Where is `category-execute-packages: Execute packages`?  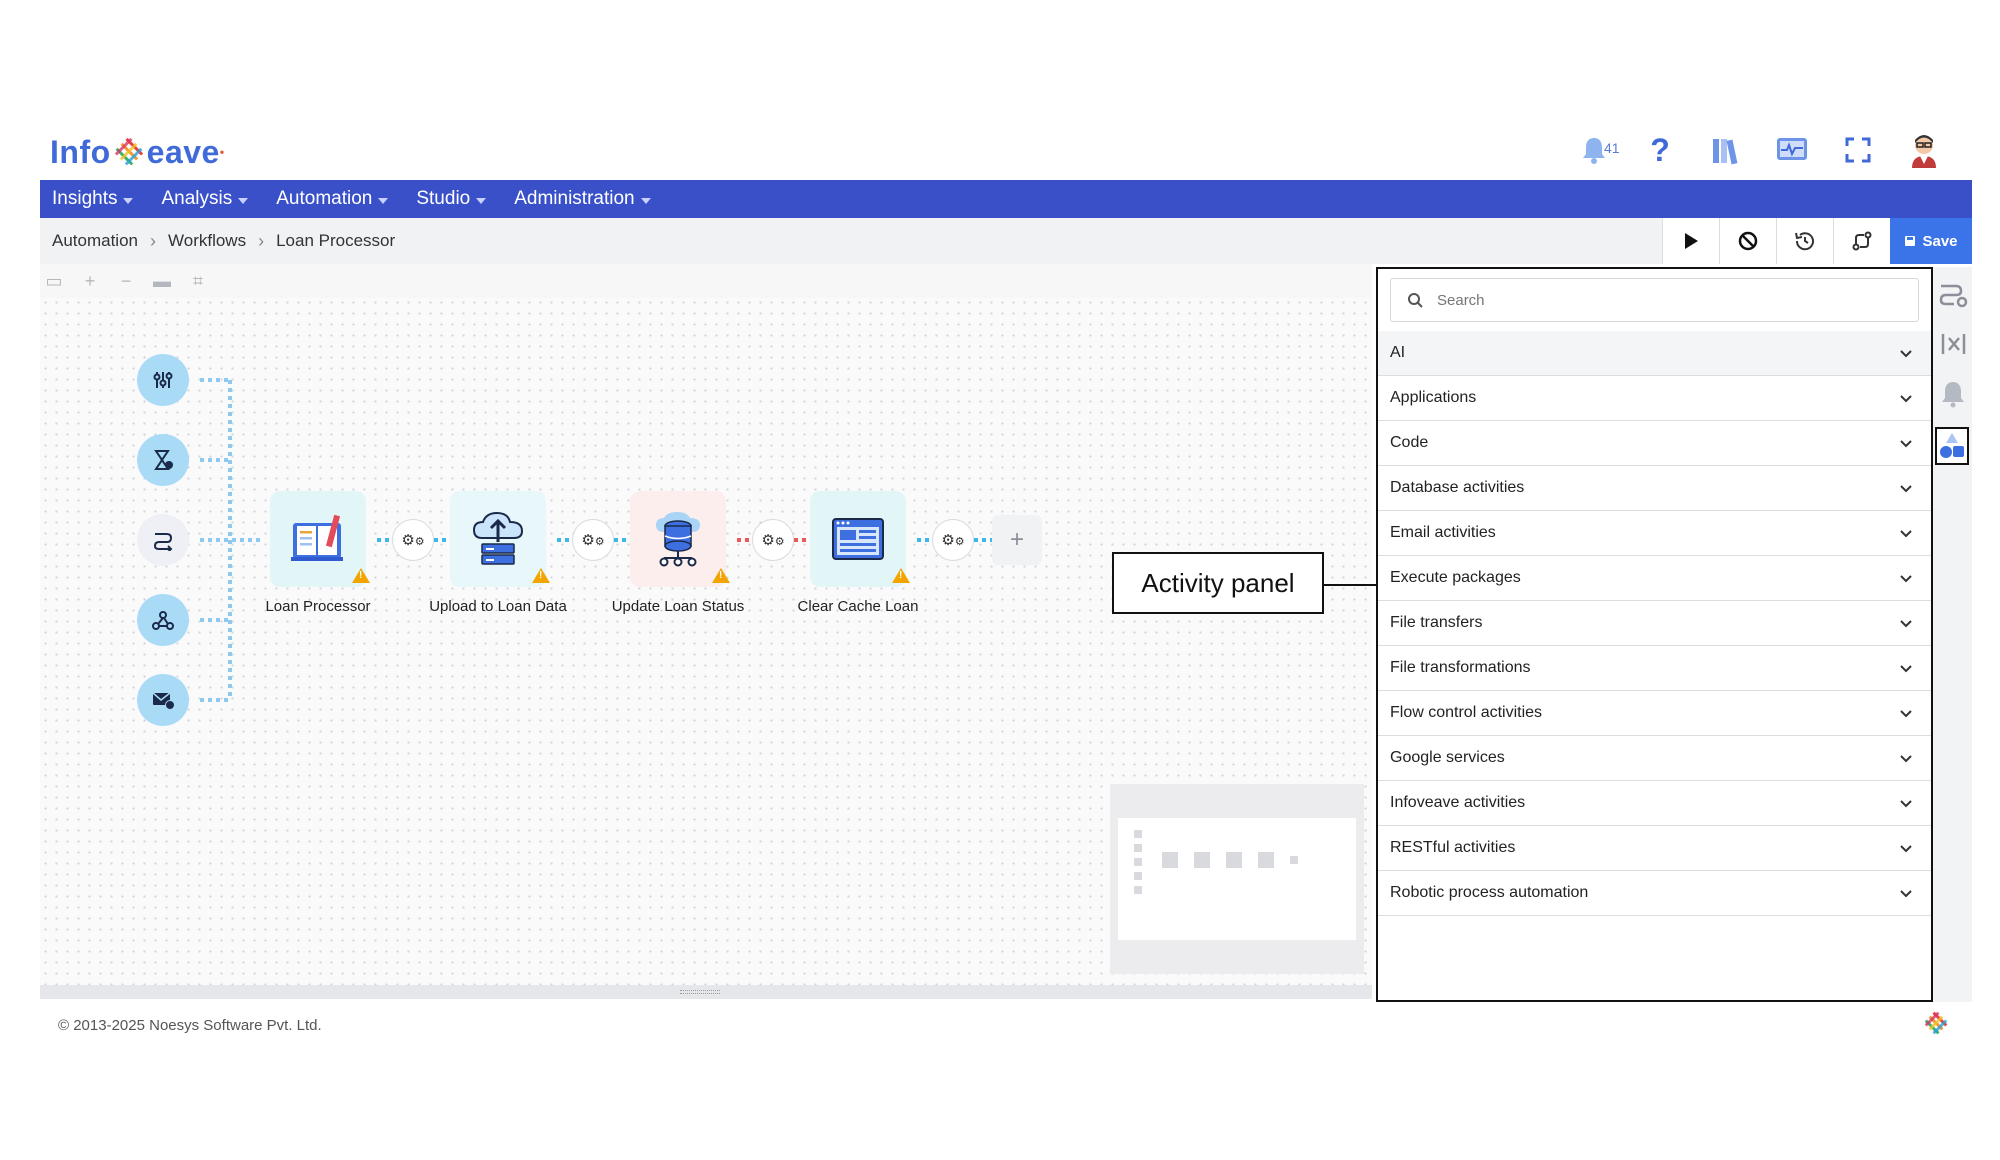 category-execute-packages: Execute packages is located at coordinates (1654, 578).